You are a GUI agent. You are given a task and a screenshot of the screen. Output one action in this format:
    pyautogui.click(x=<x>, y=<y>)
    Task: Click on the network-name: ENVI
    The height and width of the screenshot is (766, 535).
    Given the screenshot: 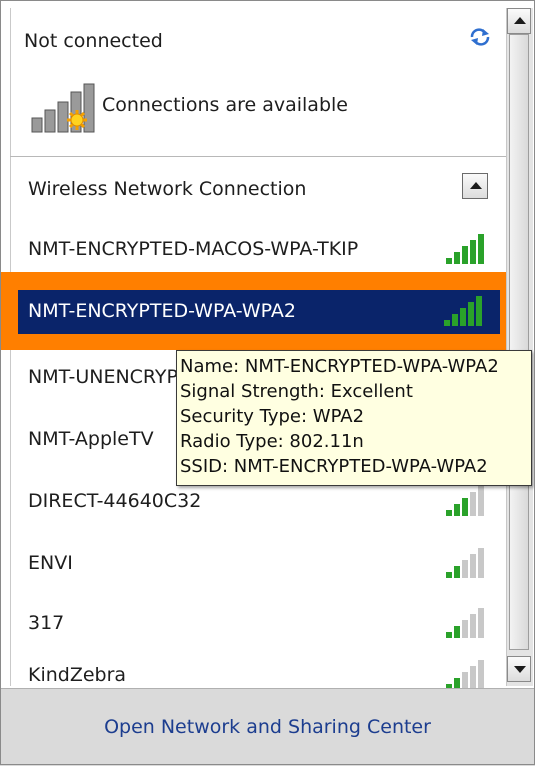 What is the action you would take?
    pyautogui.click(x=50, y=563)
    